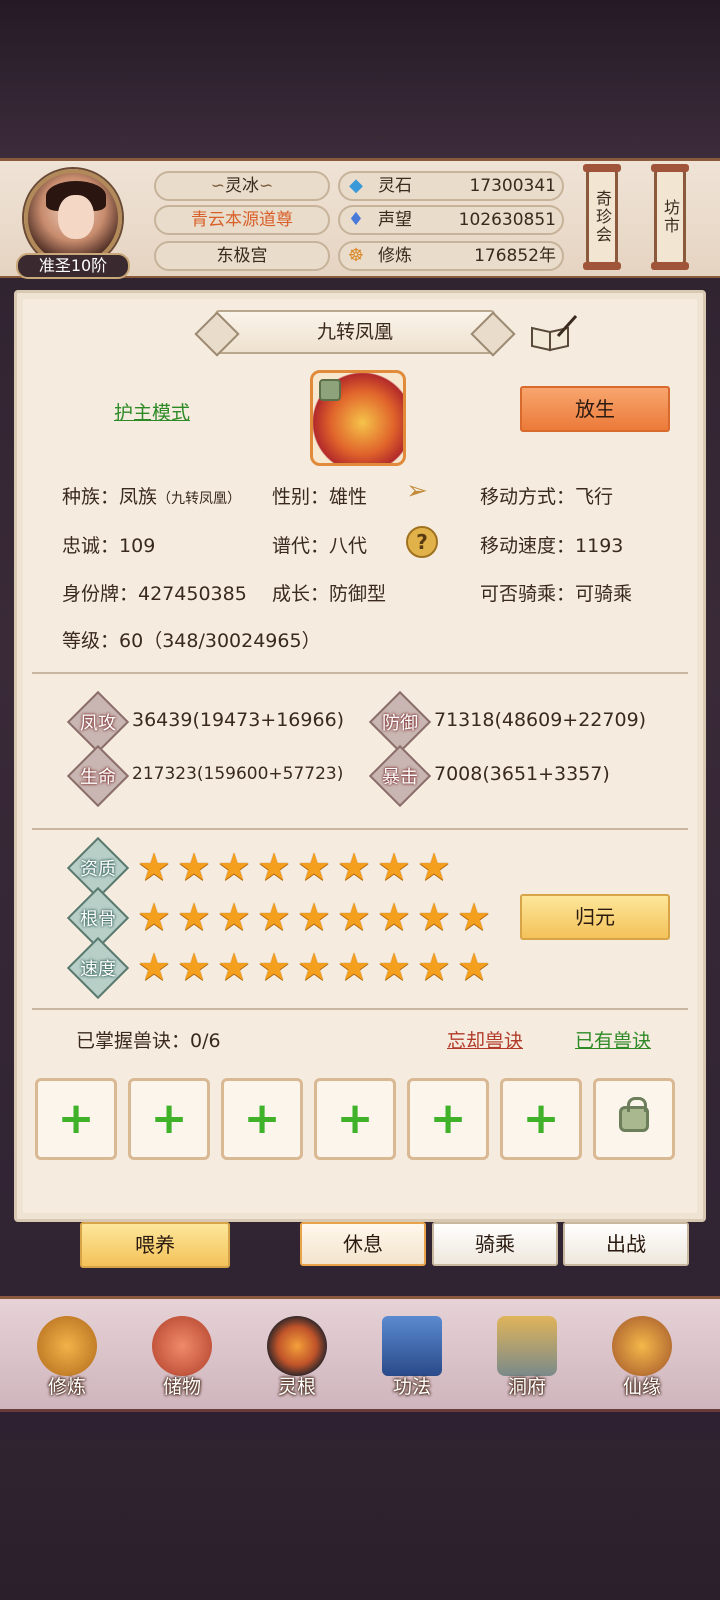 This screenshot has height=1600, width=720. I want to click on attr-badge-aptitude: 资质, so click(98, 869).